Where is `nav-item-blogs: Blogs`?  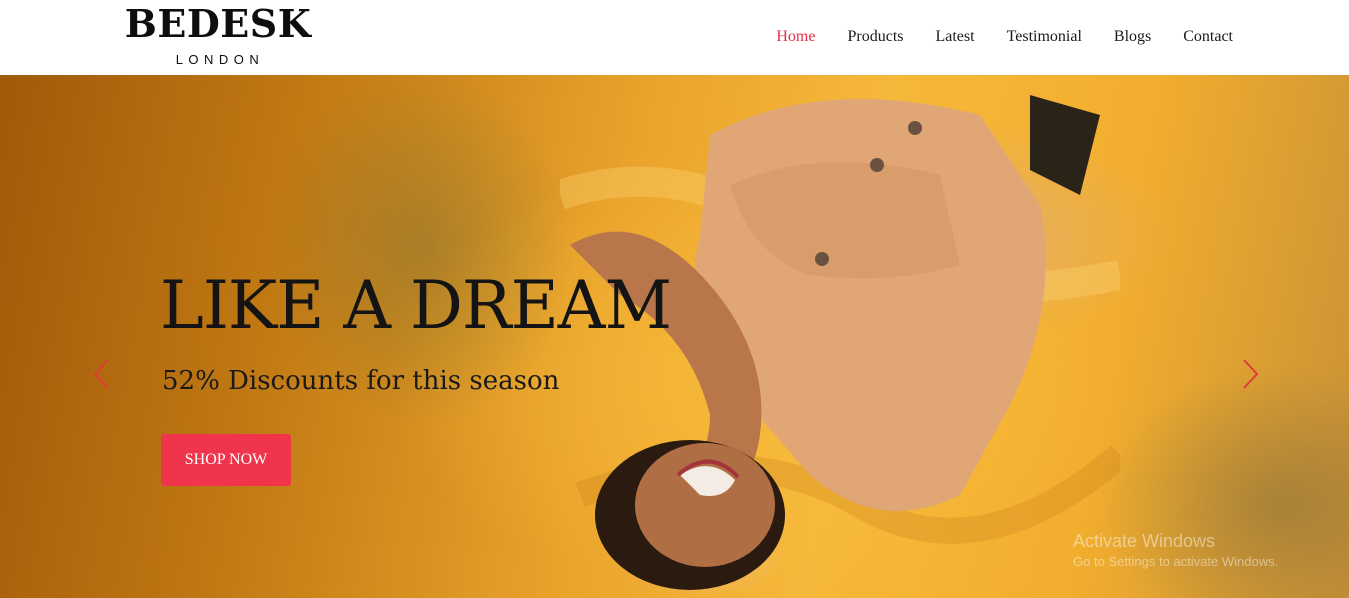
nav-item-blogs: Blogs is located at coordinates (1132, 37).